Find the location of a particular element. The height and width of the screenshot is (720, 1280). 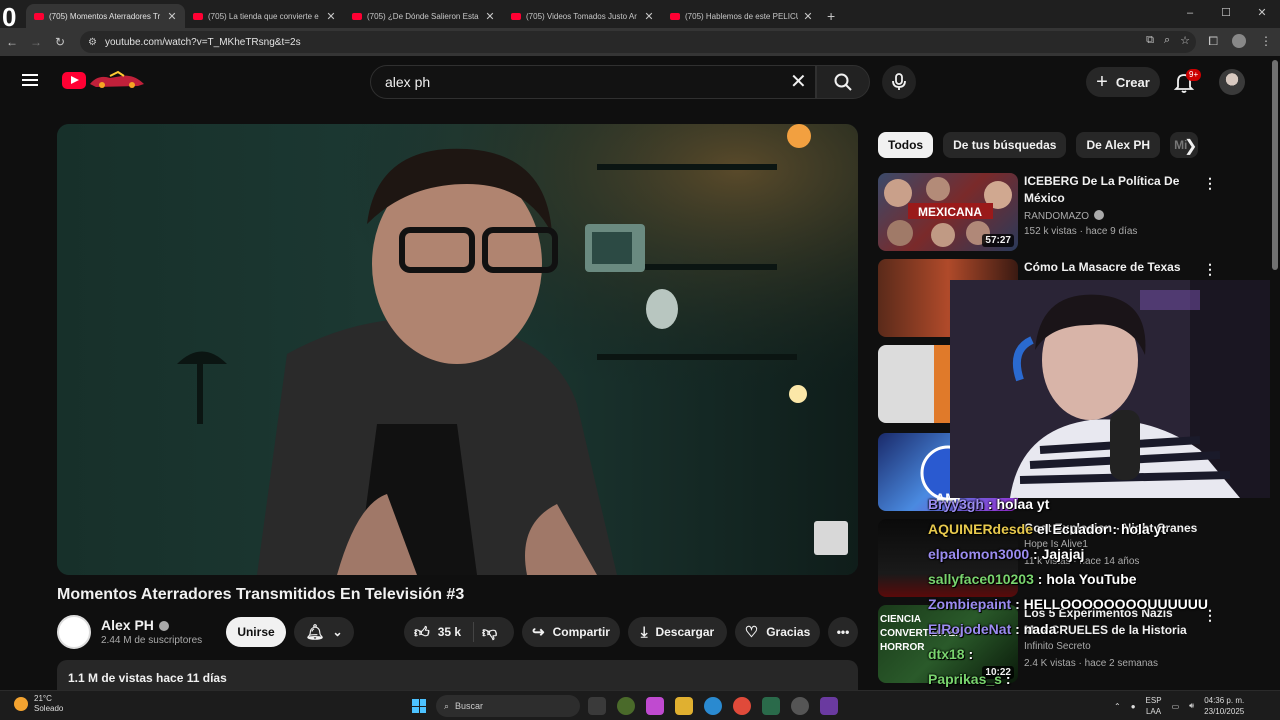

browser-tab: (705) La tienda que convierte e ✕ is located at coordinates (264, 16).